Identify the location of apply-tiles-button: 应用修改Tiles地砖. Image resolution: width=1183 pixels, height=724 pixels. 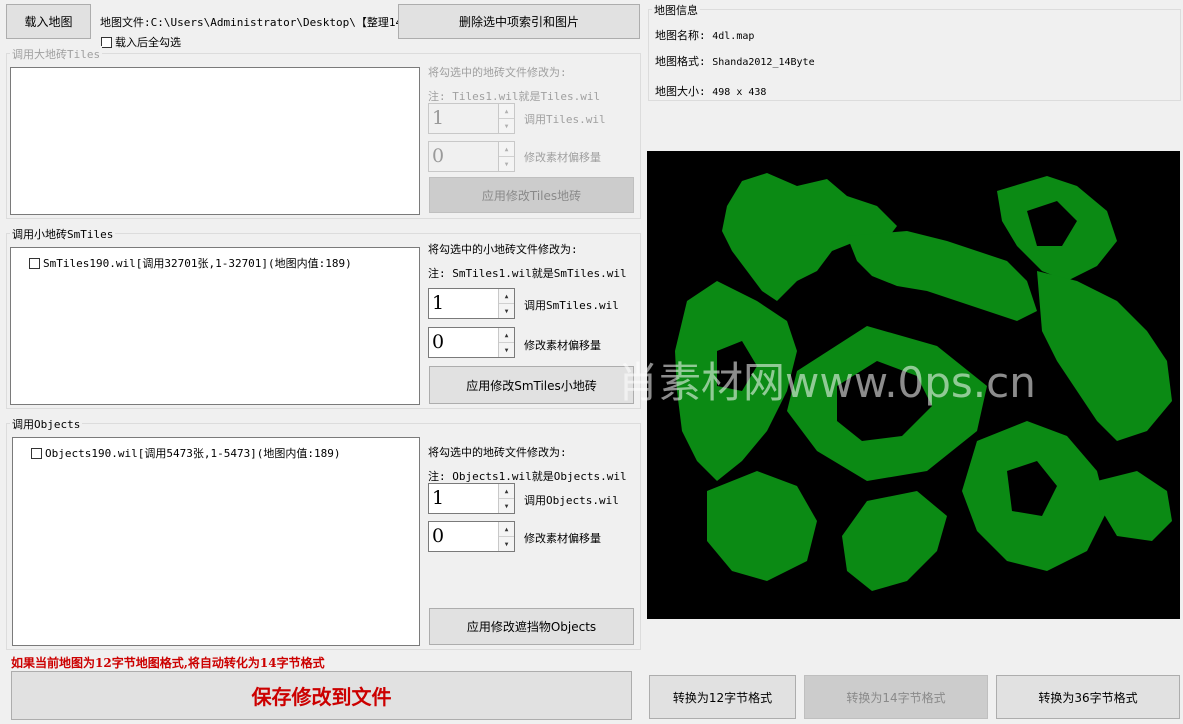
(531, 195).